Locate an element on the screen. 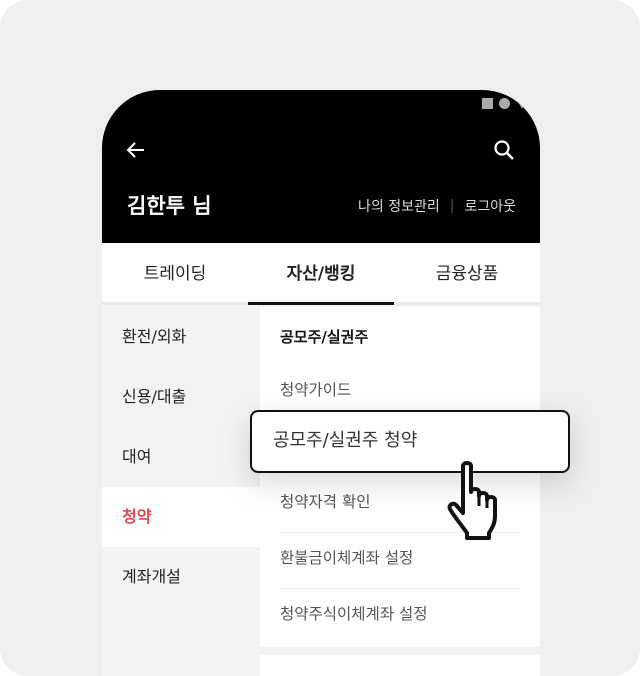  sidebar: 환전/외화 신용/대출 대여 청약 계좌개설 is located at coordinates (181, 457).